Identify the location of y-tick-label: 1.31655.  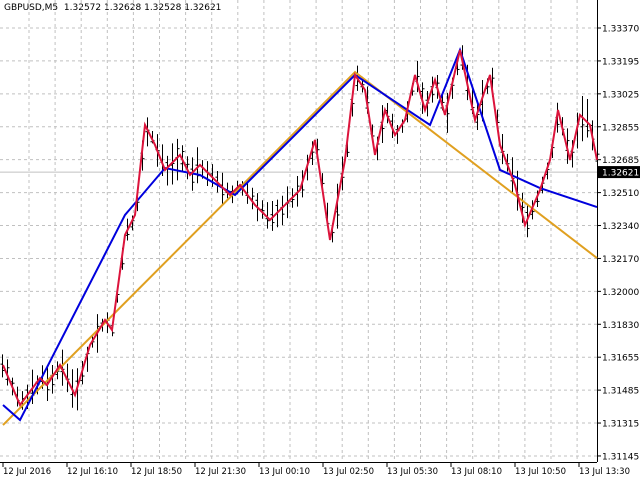
(620, 359).